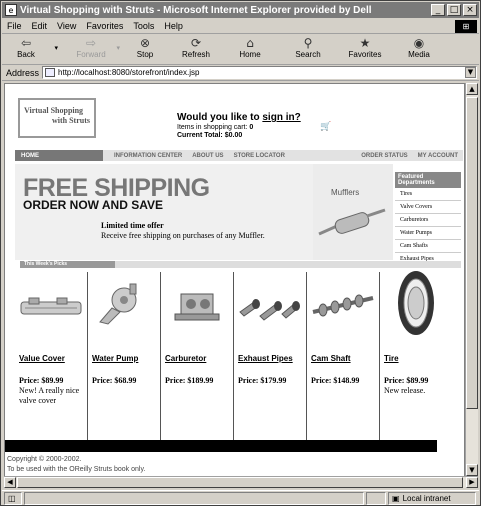 Image resolution: width=481 pixels, height=506 pixels. Describe the element at coordinates (470, 10) in the screenshot. I see `close-button: ×` at that location.